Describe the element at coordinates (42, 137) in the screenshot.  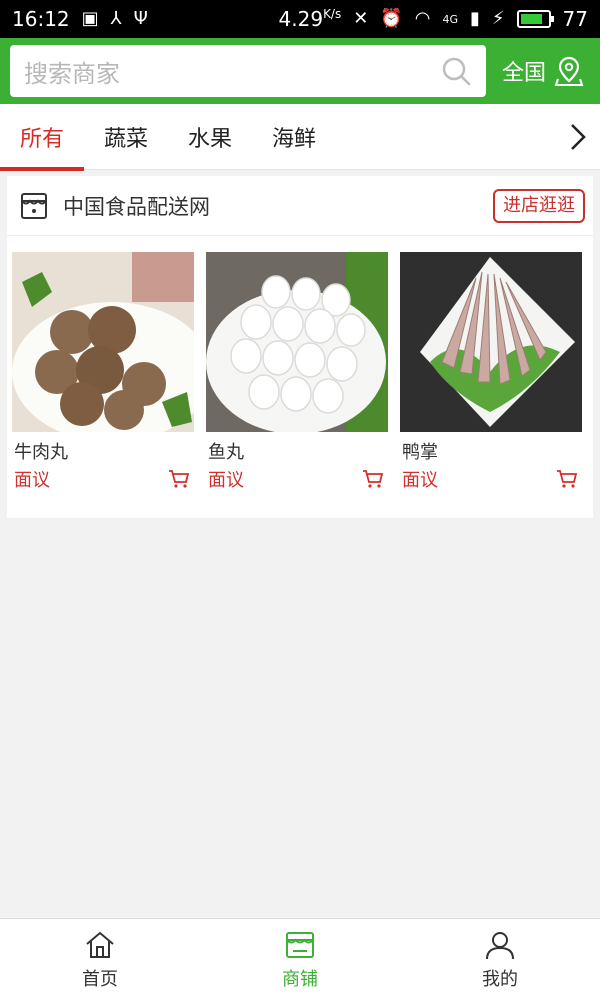
I see `tab-all: 所有` at that location.